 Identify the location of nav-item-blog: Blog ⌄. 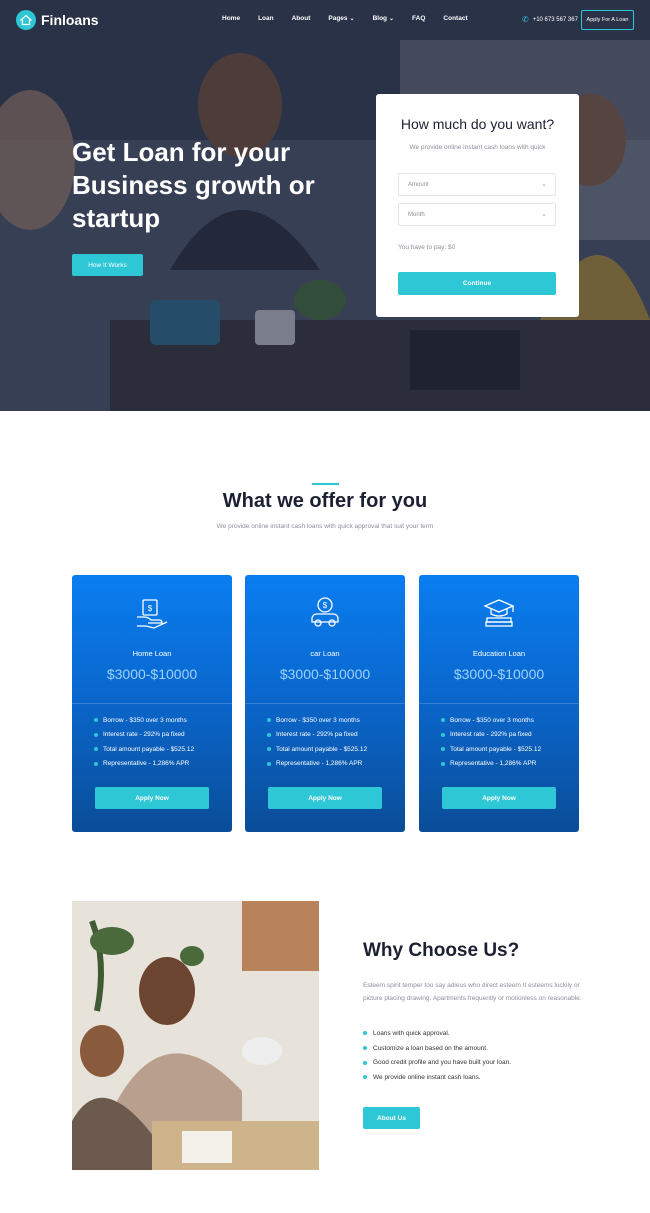
(383, 18).